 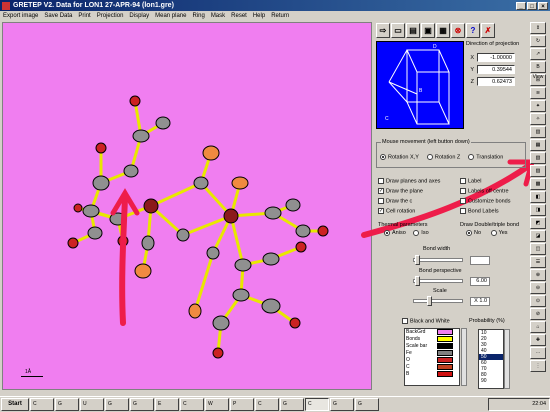 I want to click on side-tool-button: ↻, so click(x=538, y=41).